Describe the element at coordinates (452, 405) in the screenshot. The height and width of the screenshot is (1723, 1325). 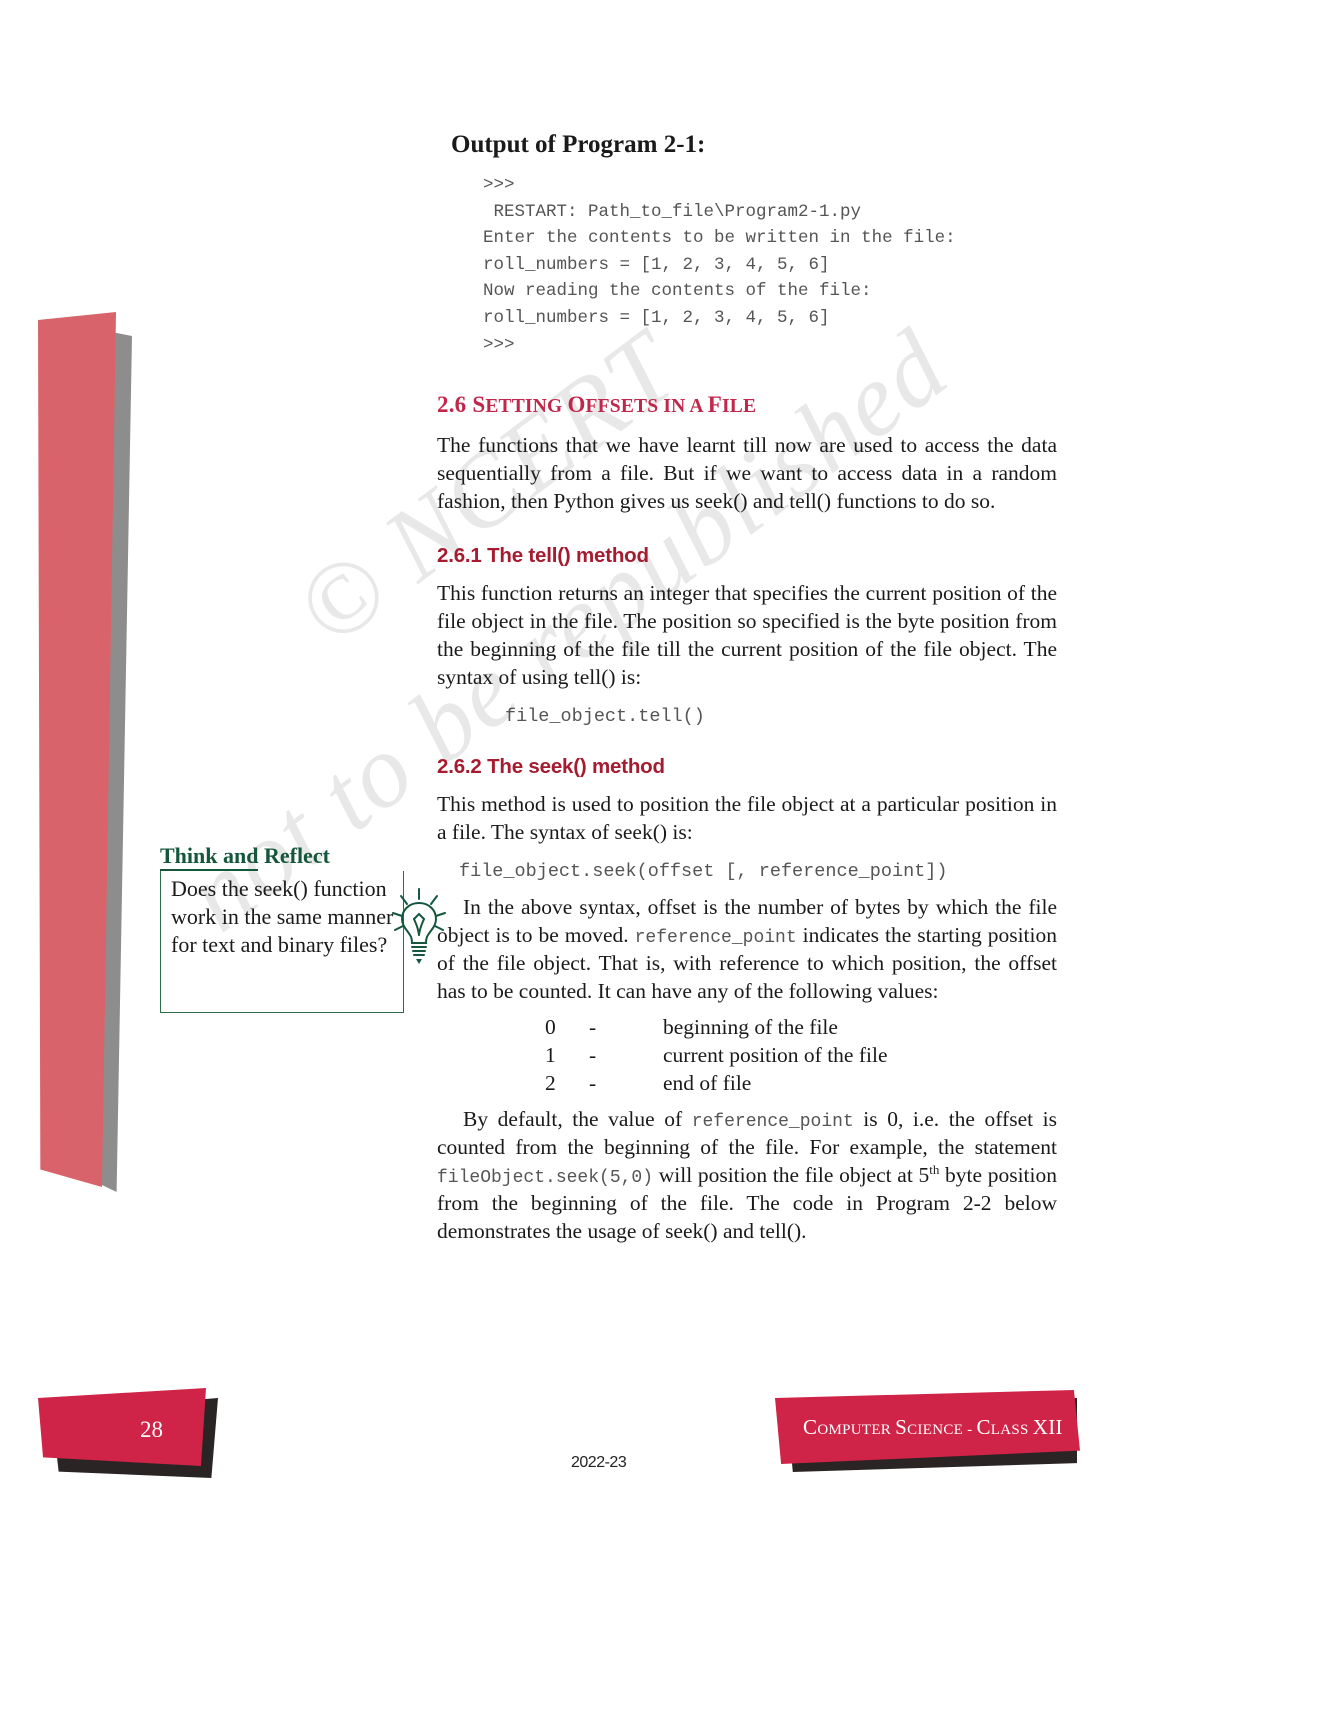
I see `section-number: 2.6` at that location.